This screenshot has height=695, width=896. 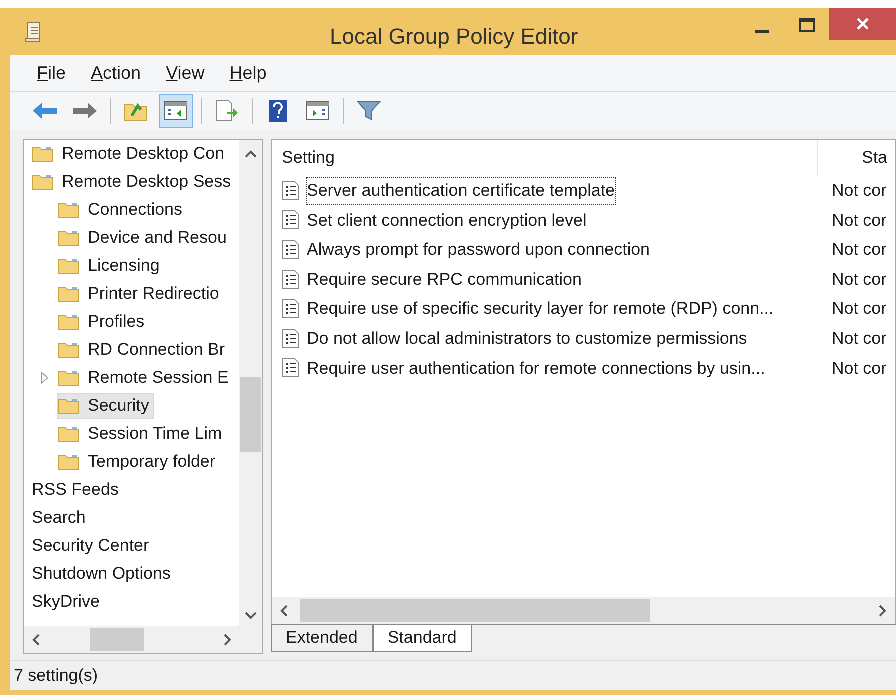 I want to click on tree-item: Shutdown Options, so click(x=101, y=574).